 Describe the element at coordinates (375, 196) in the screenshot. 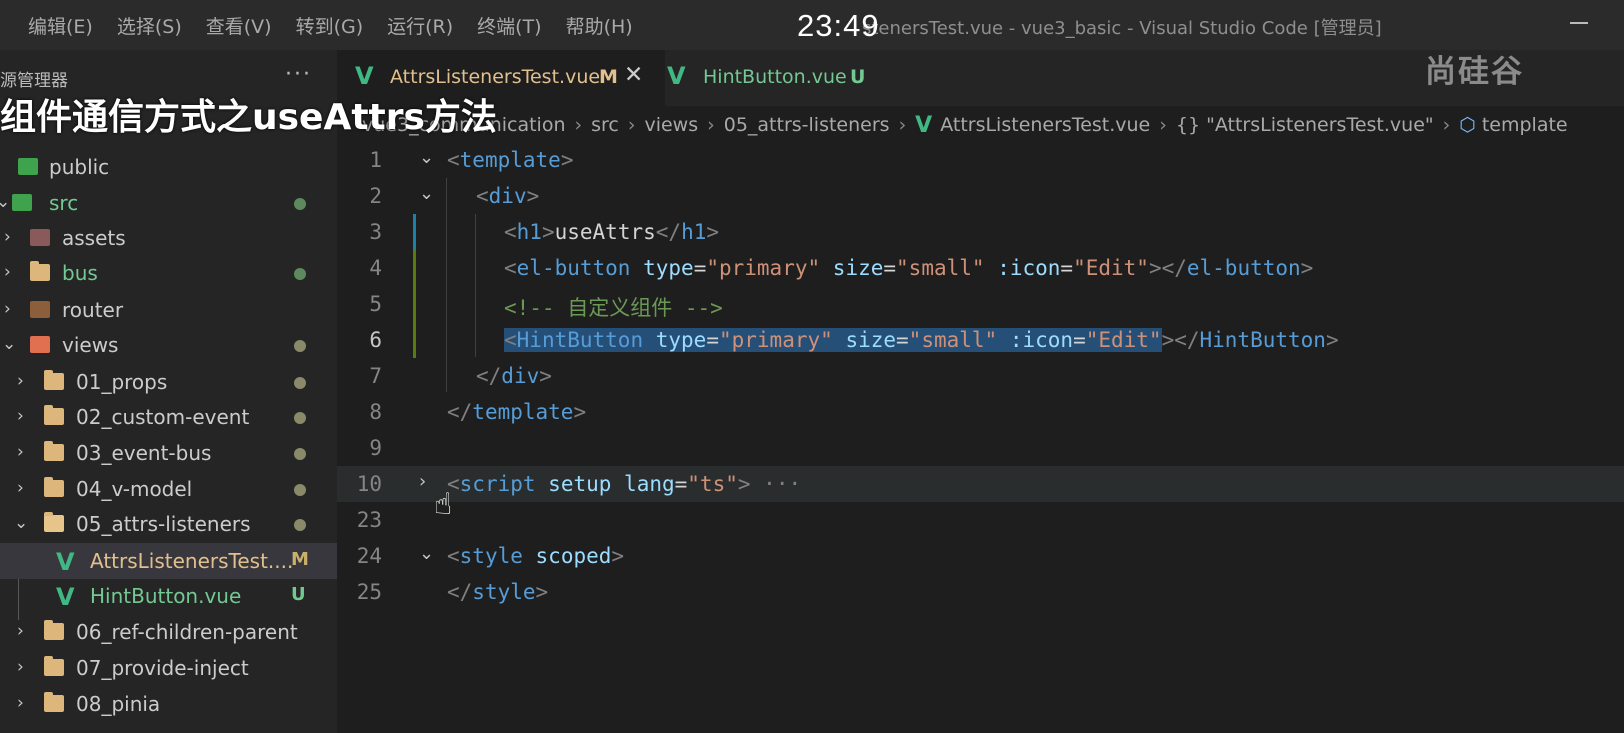

I see `line-number: 2` at that location.